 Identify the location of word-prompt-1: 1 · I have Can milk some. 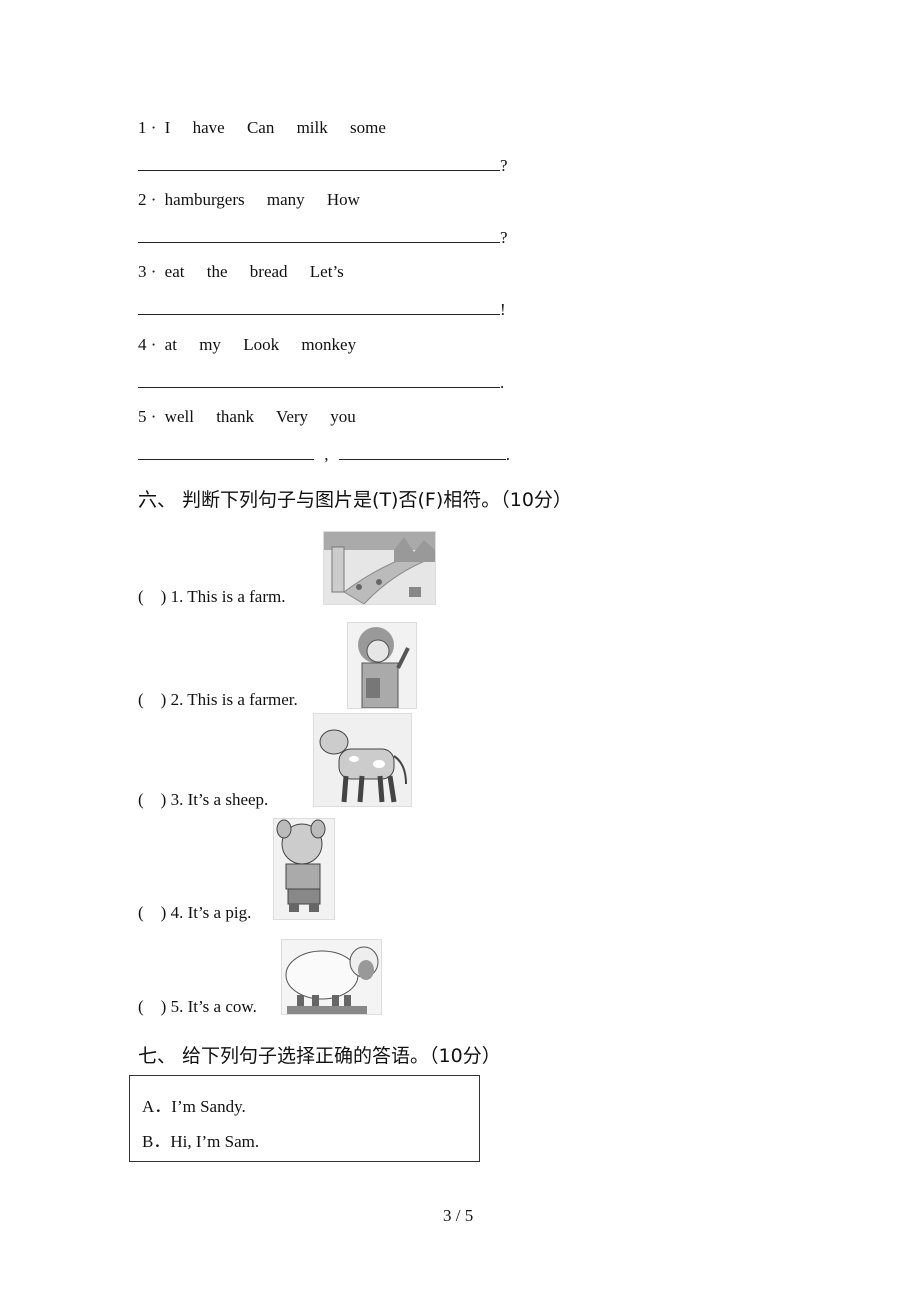
(271, 128).